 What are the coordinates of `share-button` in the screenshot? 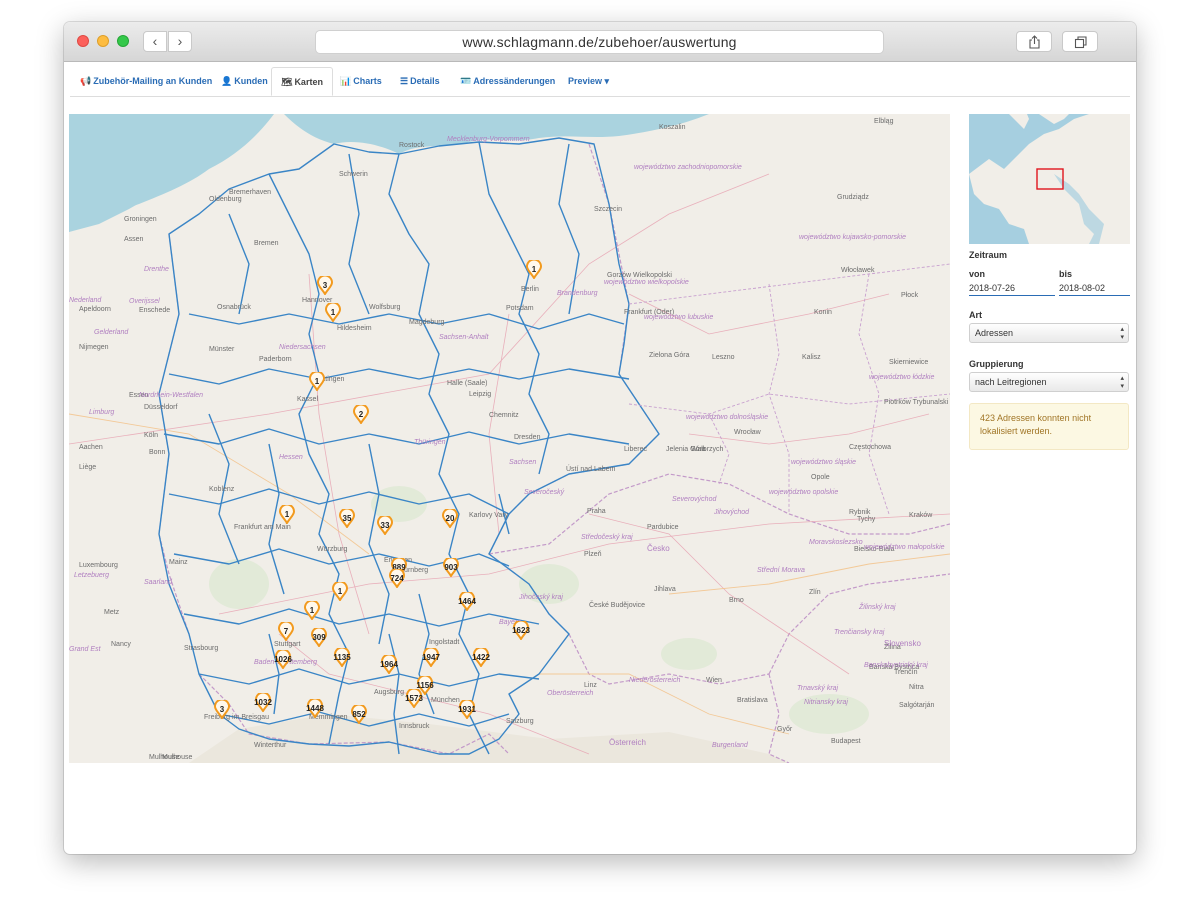 It's located at (1034, 41).